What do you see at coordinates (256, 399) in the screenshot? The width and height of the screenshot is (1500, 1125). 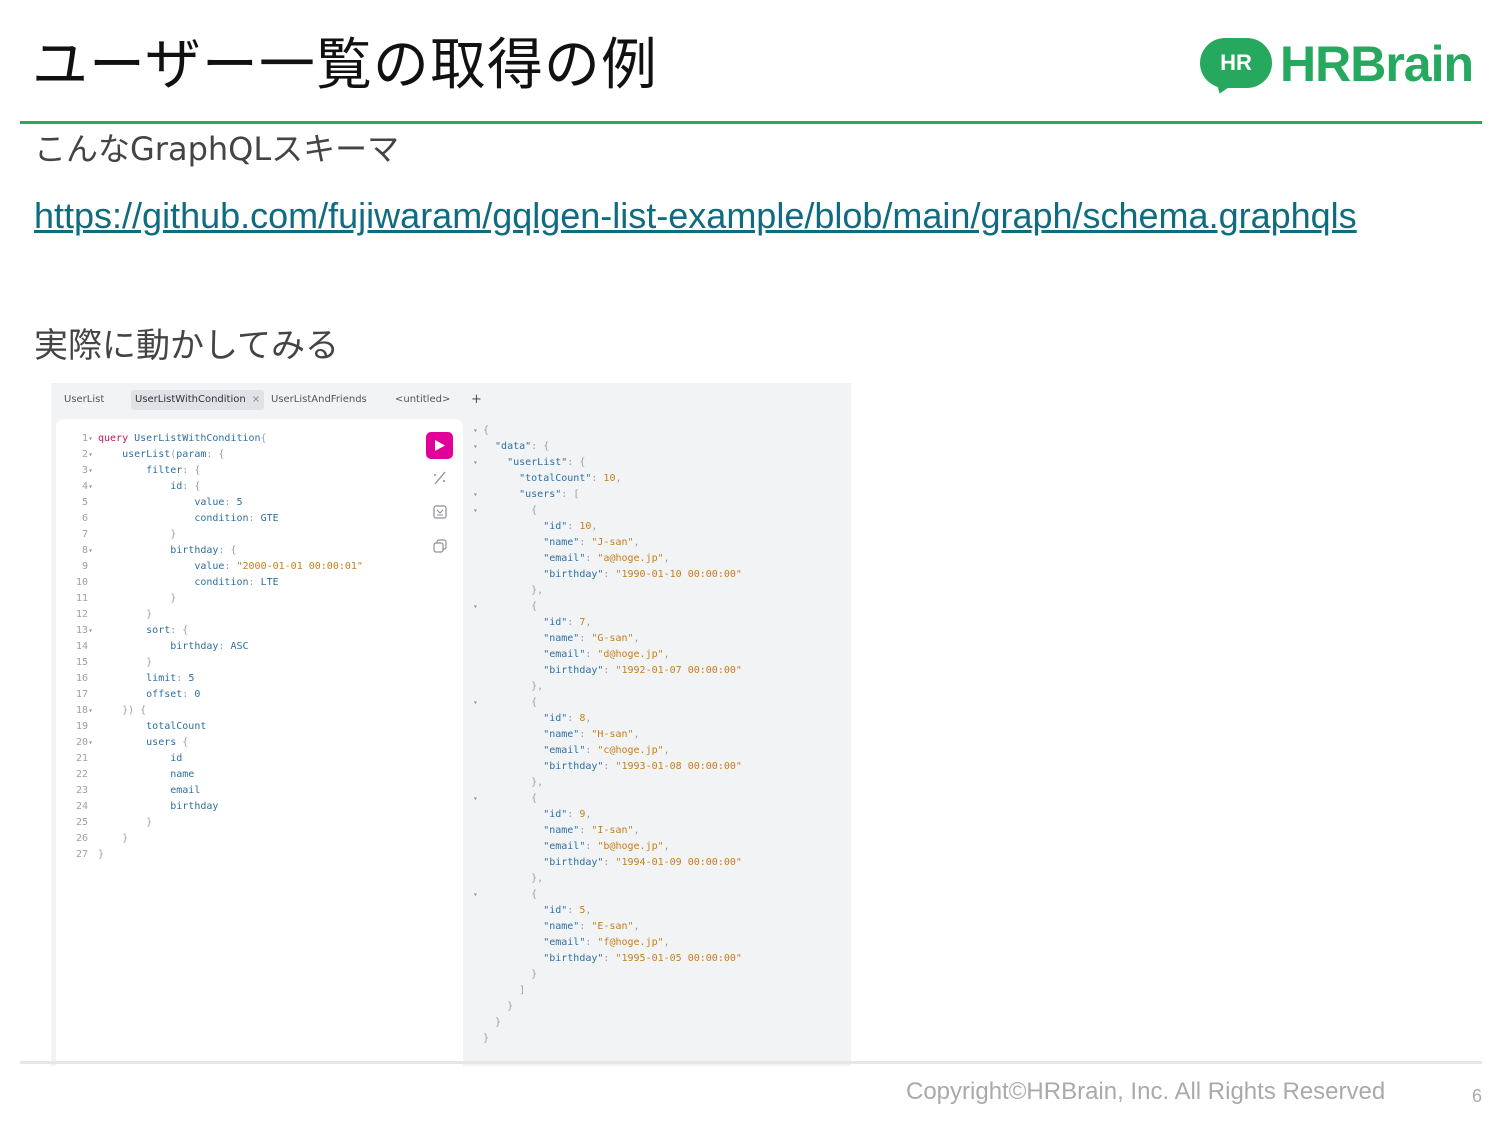 I see `close-icon: ×` at bounding box center [256, 399].